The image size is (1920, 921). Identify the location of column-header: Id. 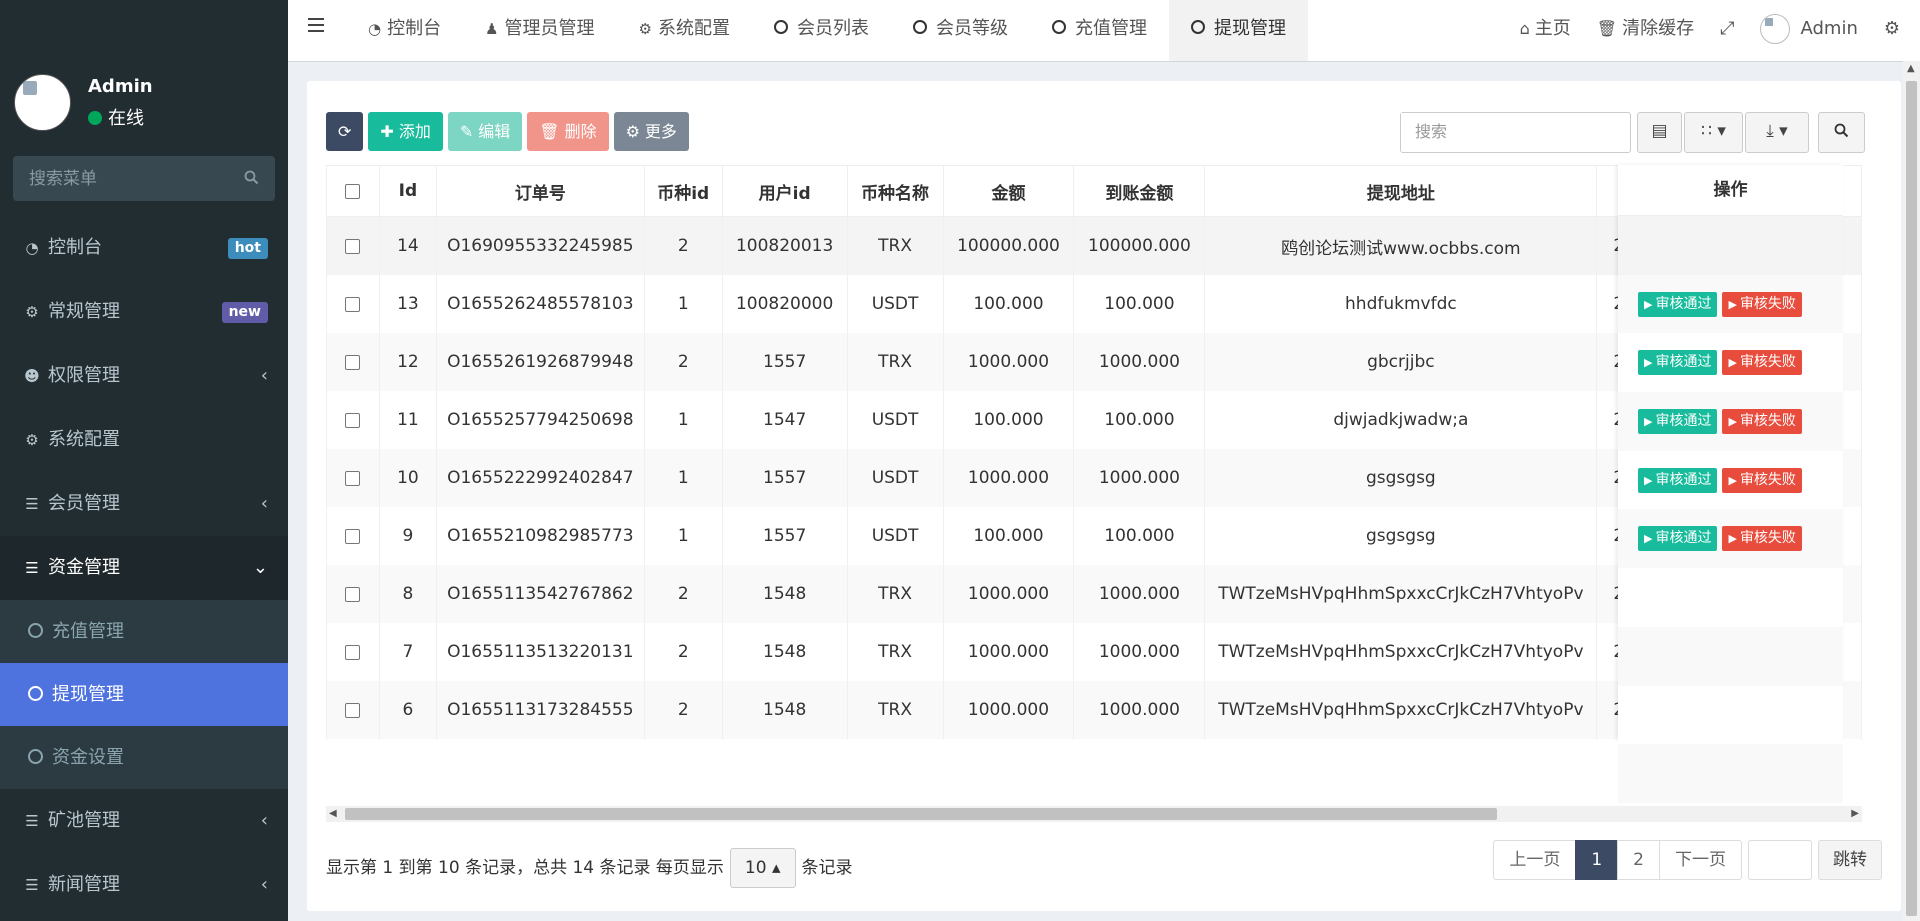
(407, 191).